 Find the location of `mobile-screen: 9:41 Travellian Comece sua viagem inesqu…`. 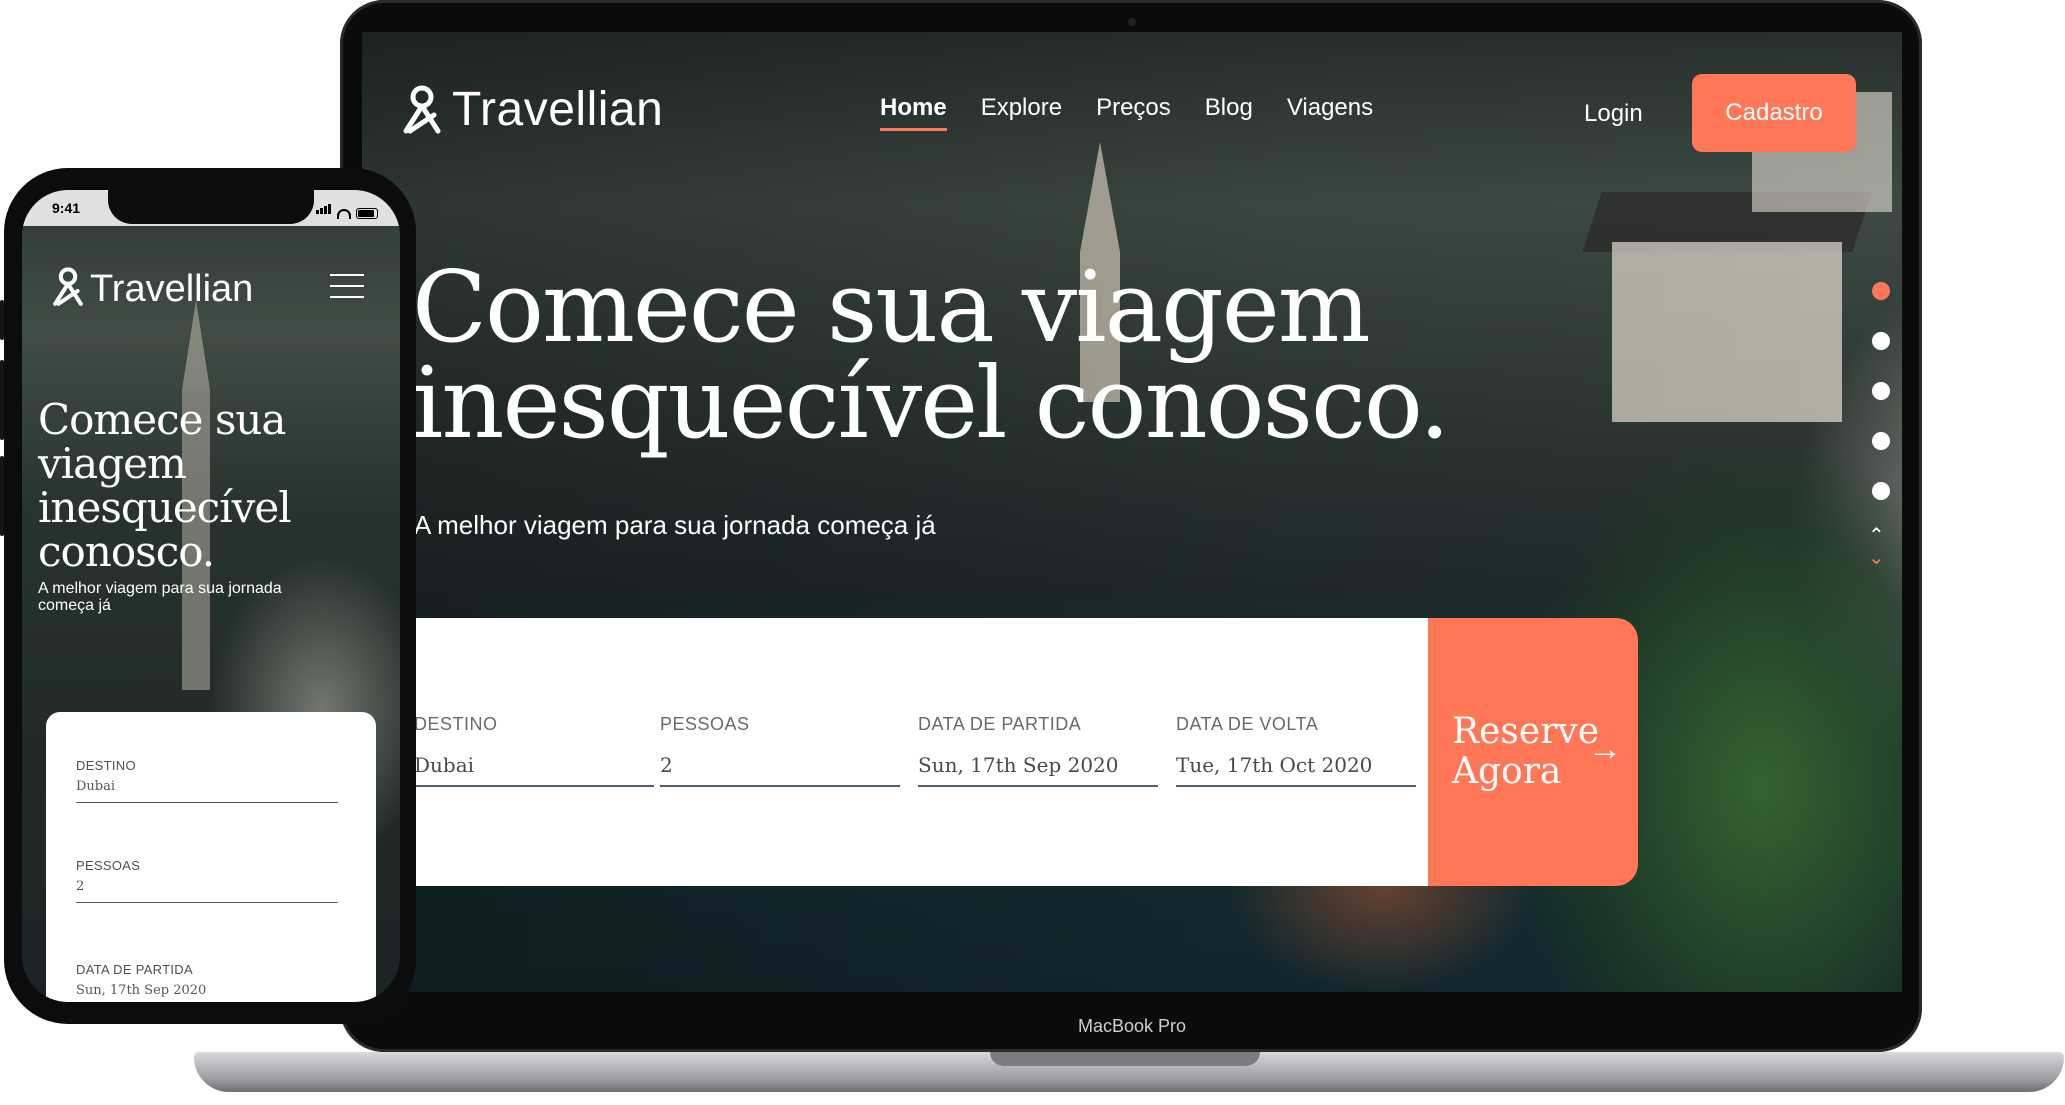

mobile-screen: 9:41 Travellian Comece sua viagem inesqu… is located at coordinates (211, 596).